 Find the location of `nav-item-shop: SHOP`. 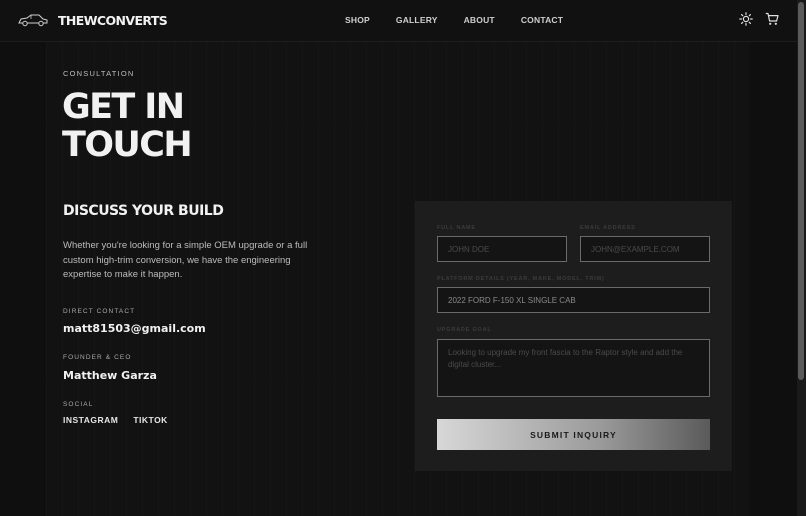

nav-item-shop: SHOP is located at coordinates (357, 20).